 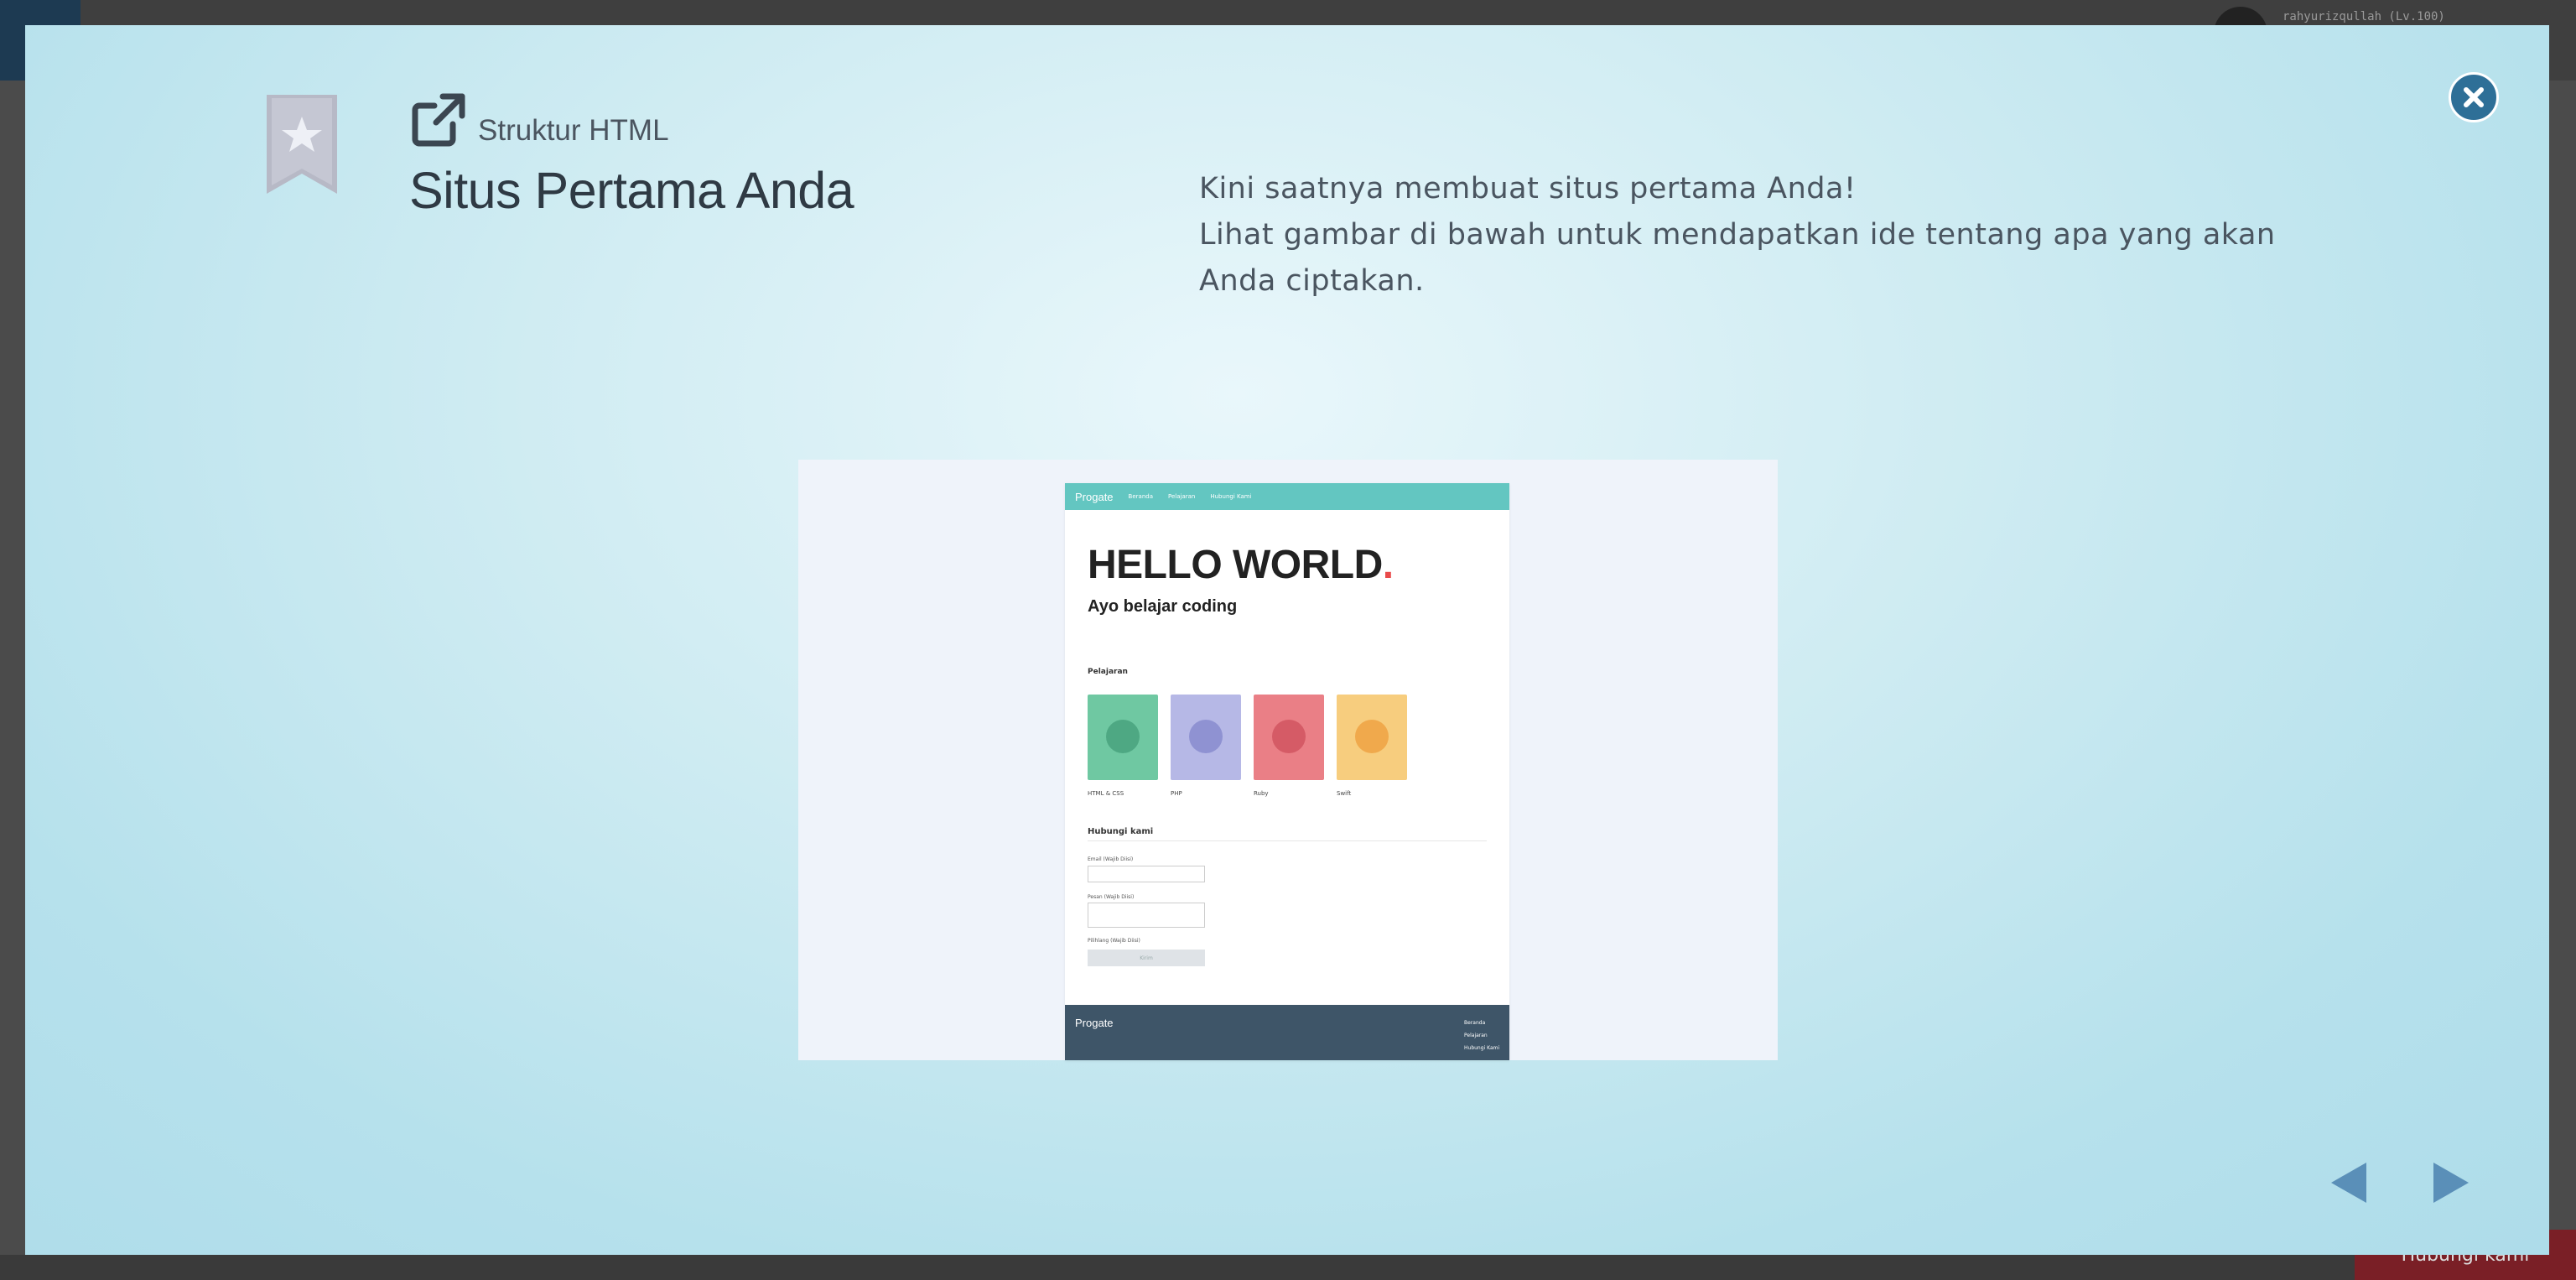 I want to click on lesson-label: Swift, so click(x=1344, y=793).